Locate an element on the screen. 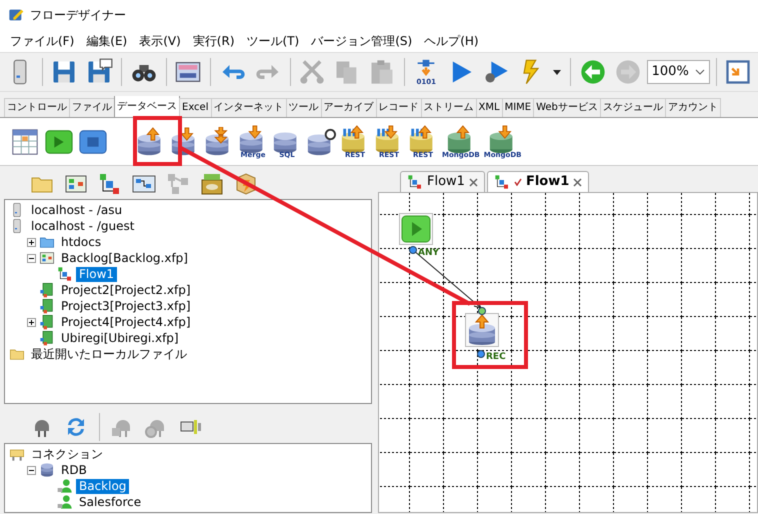 The image size is (758, 514). port-label: REC is located at coordinates (496, 357).